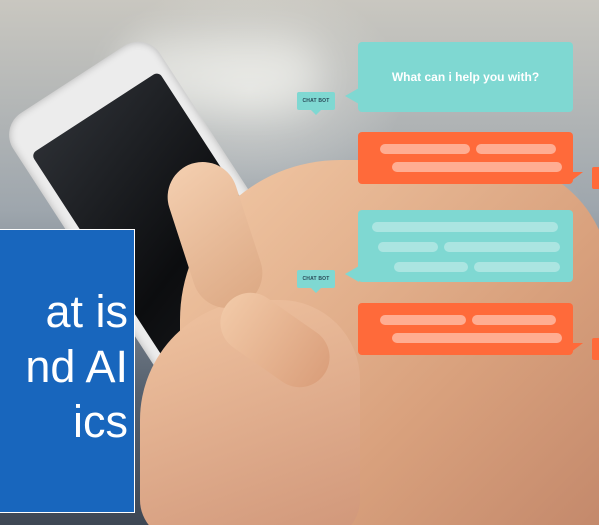 The image size is (599, 525). I want to click on title-line-1: at is, so click(86, 311).